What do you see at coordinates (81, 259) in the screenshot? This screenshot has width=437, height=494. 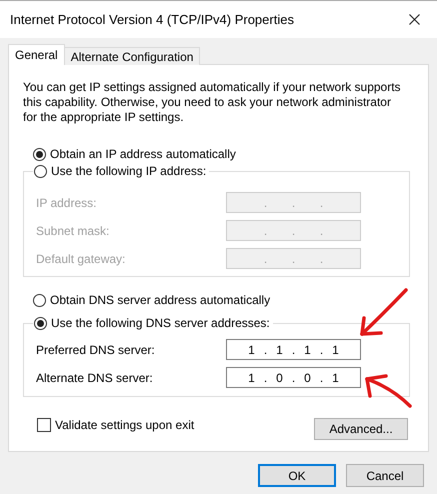 I see `field-label: Default gateway:` at bounding box center [81, 259].